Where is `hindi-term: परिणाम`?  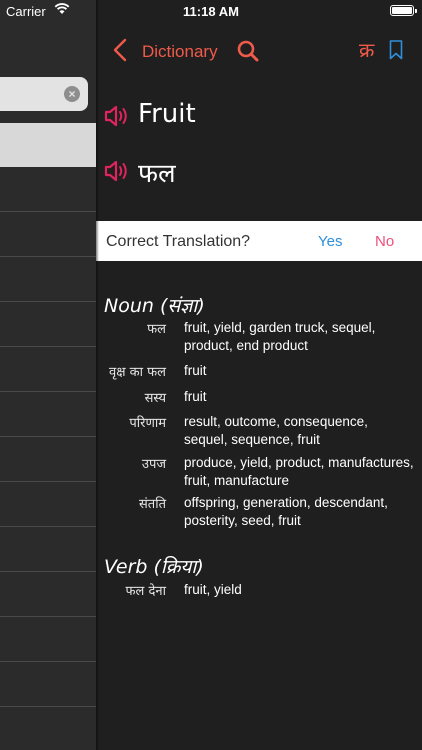 hindi-term: परिणाम is located at coordinates (147, 423).